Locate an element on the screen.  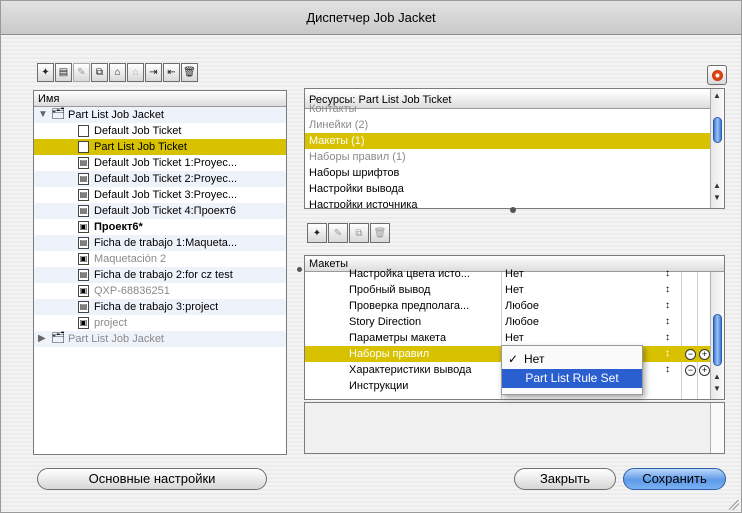
export-button: ⇤ is located at coordinates (171, 72).